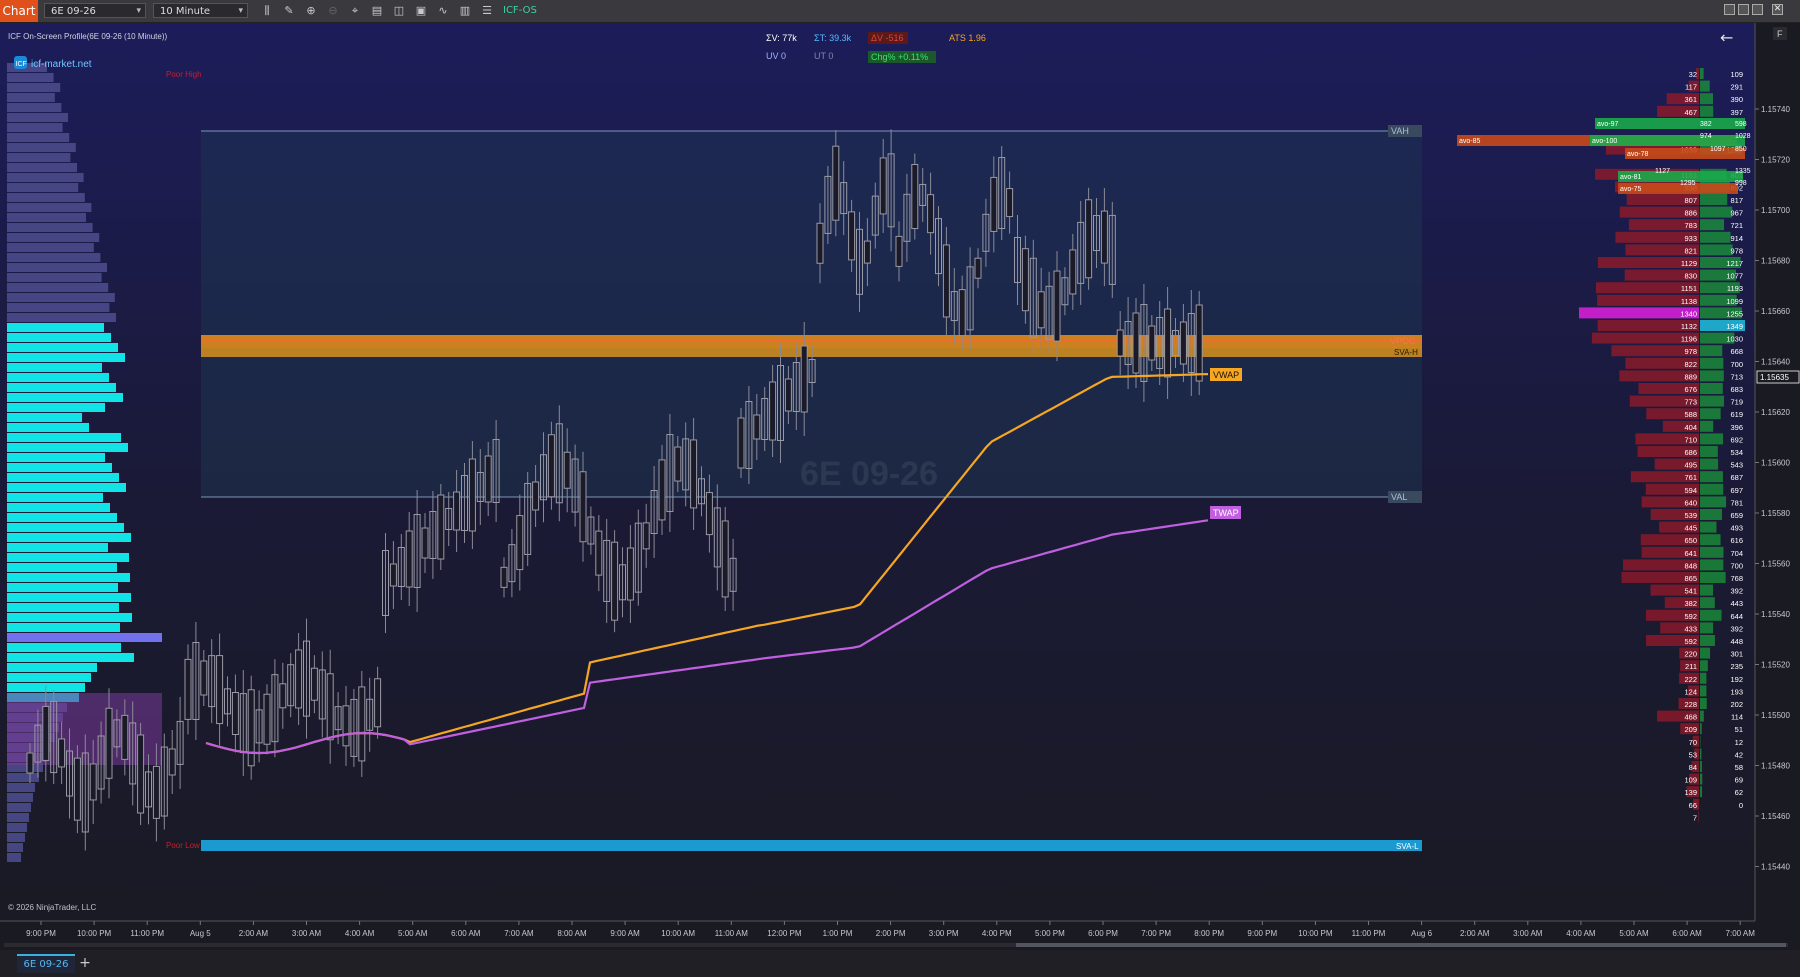  I want to click on close-icon: ✕, so click(1777, 9).